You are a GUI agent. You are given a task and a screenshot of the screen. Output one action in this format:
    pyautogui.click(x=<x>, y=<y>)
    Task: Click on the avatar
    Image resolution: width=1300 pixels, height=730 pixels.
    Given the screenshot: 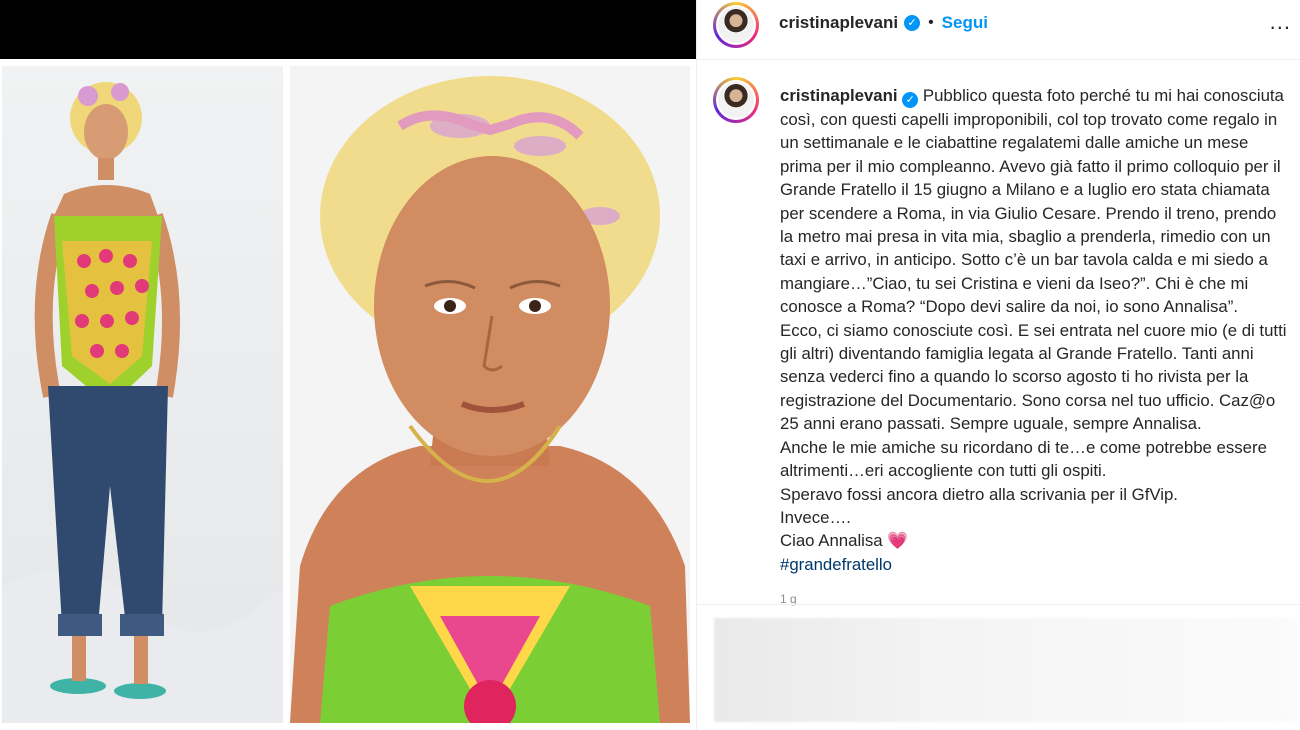 What is the action you would take?
    pyautogui.click(x=736, y=25)
    